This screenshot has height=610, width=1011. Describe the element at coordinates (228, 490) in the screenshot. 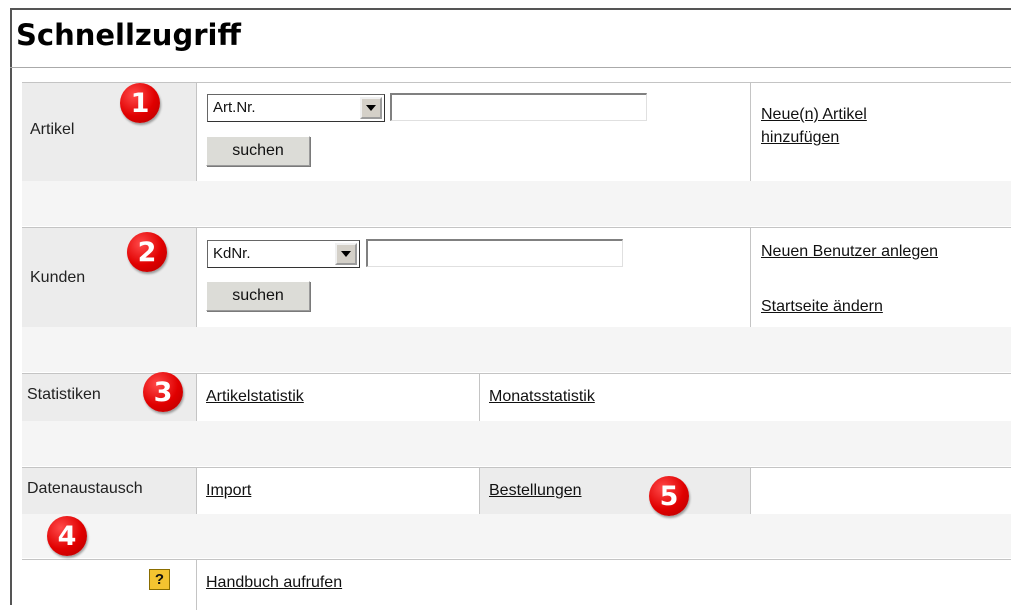

I see `import-link: Import` at that location.